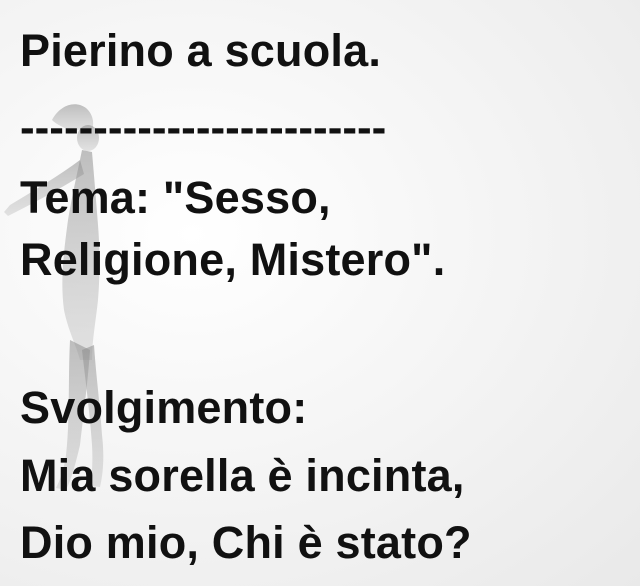  What do you see at coordinates (175, 197) in the screenshot?
I see `theme-line-1: Tema: "Sesso,` at bounding box center [175, 197].